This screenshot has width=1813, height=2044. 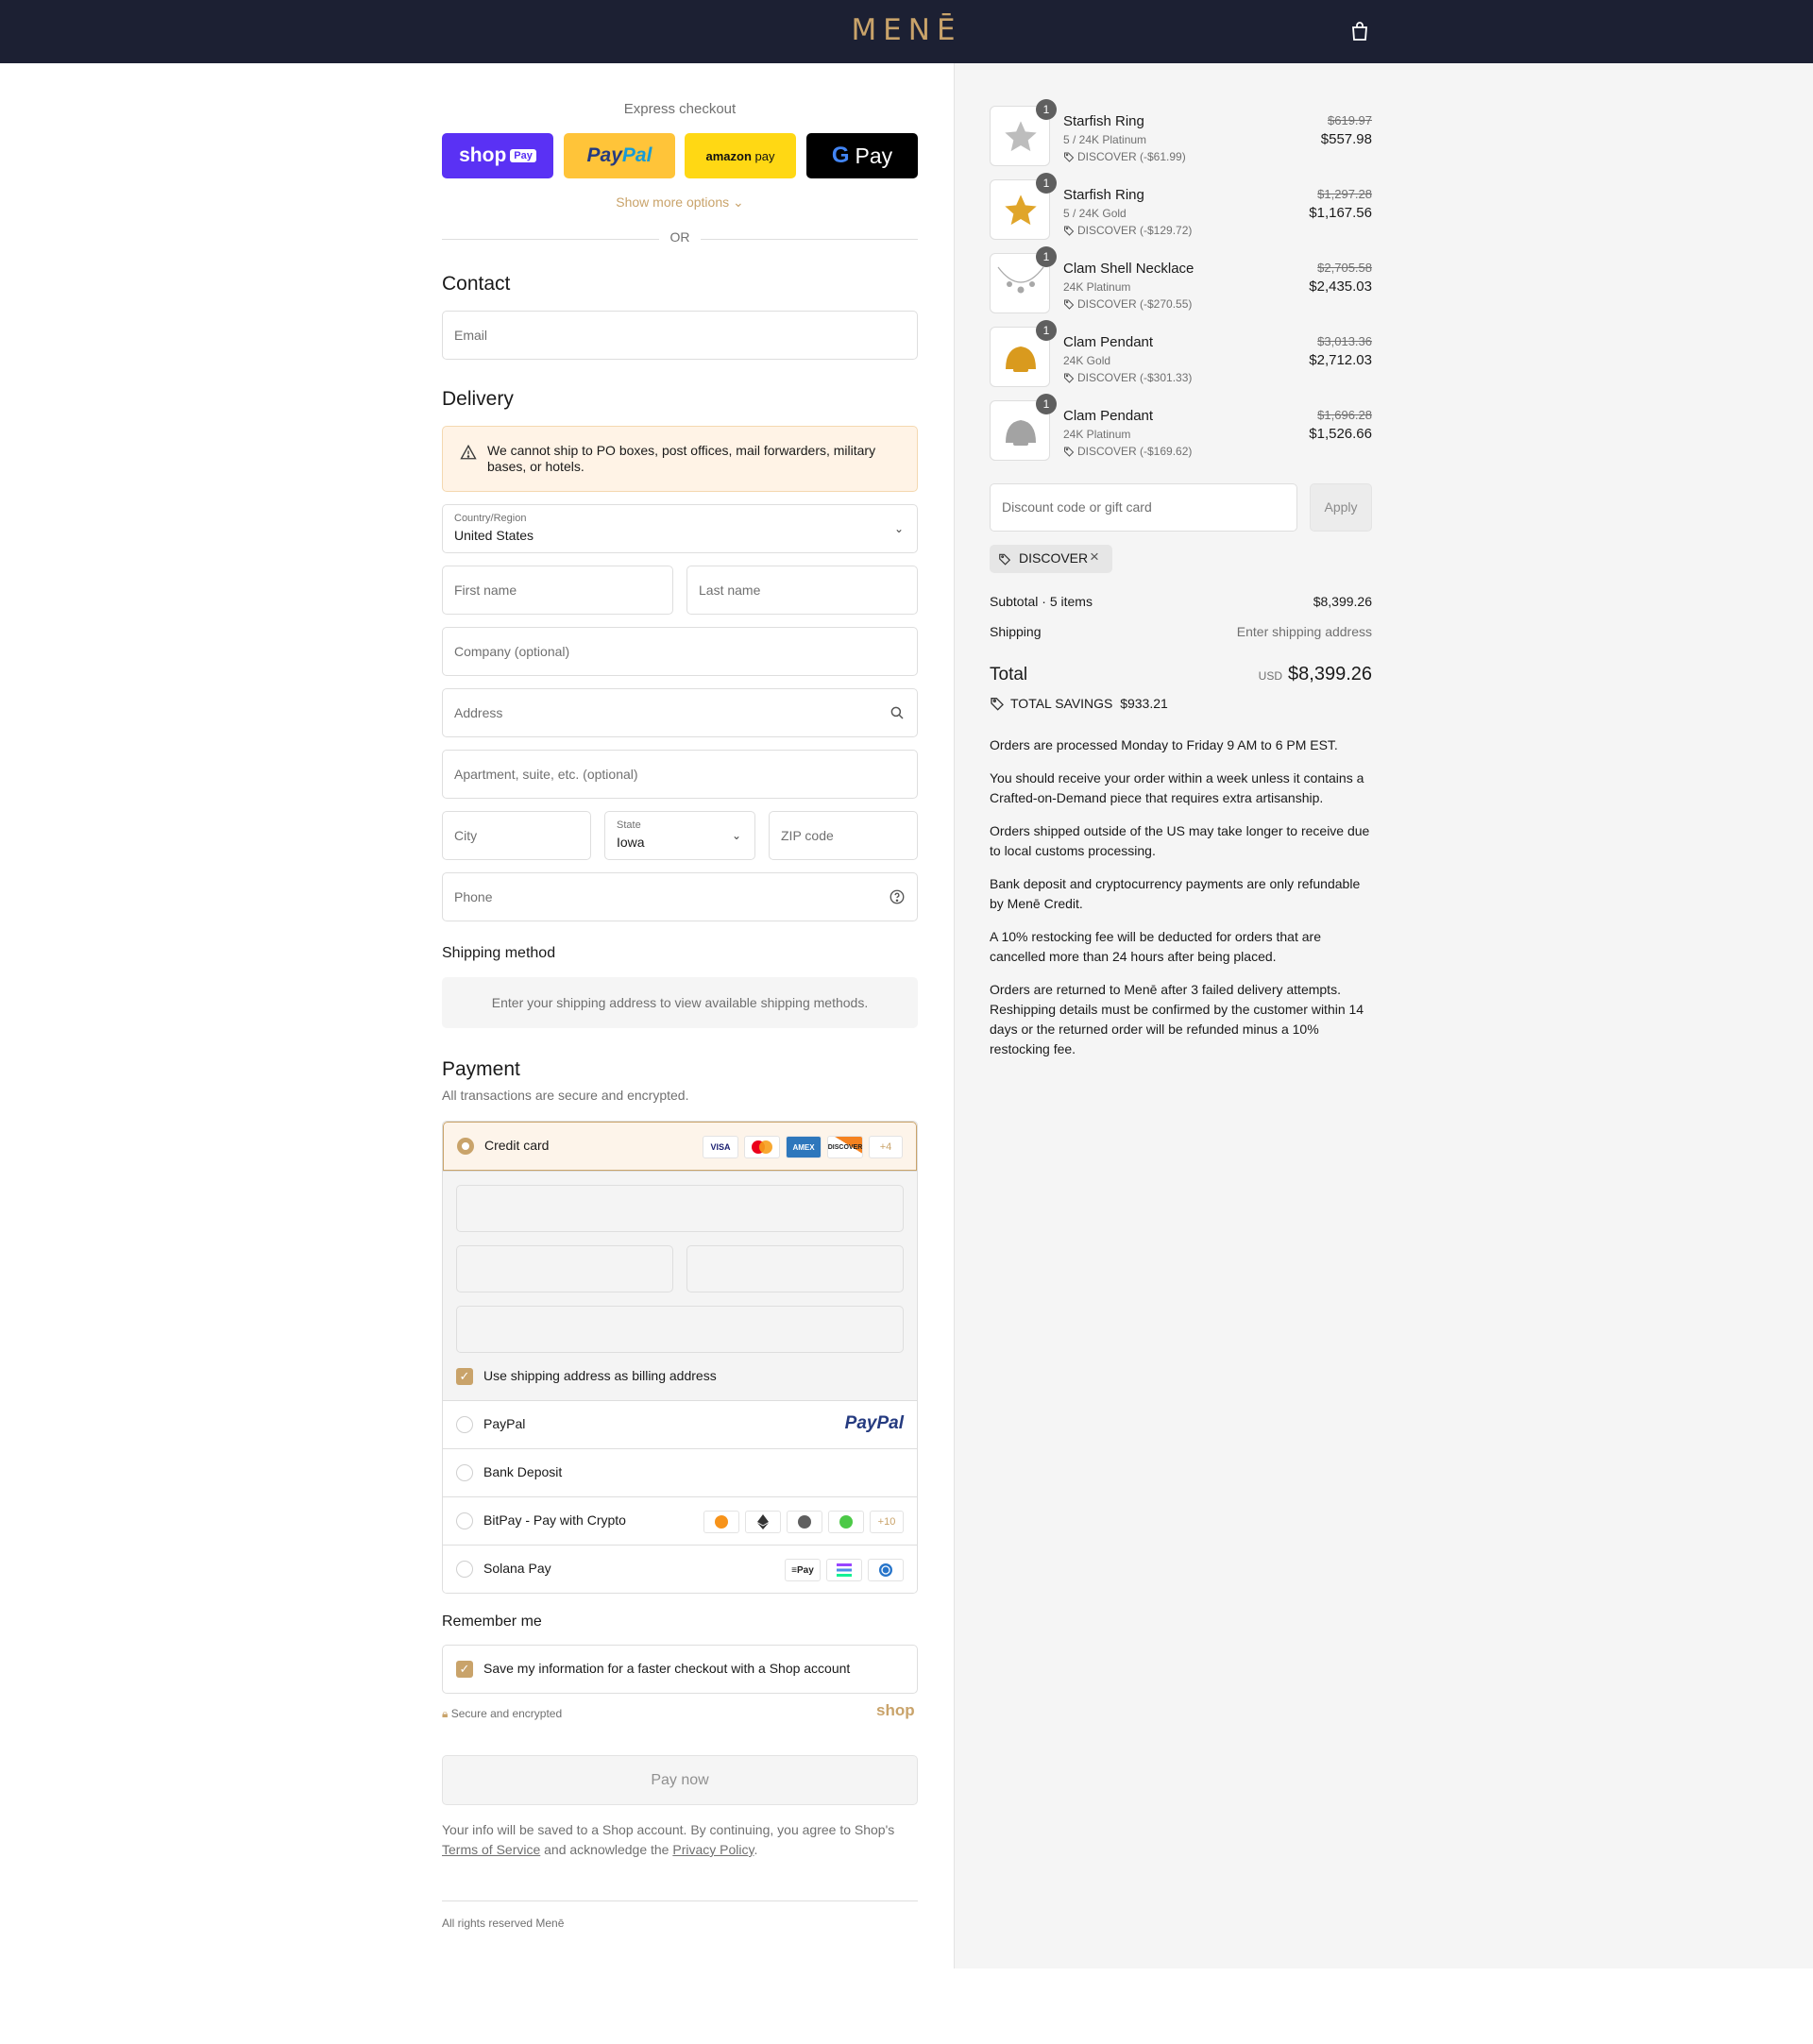 I want to click on apply-discount-button: Apply, so click(x=1341, y=508).